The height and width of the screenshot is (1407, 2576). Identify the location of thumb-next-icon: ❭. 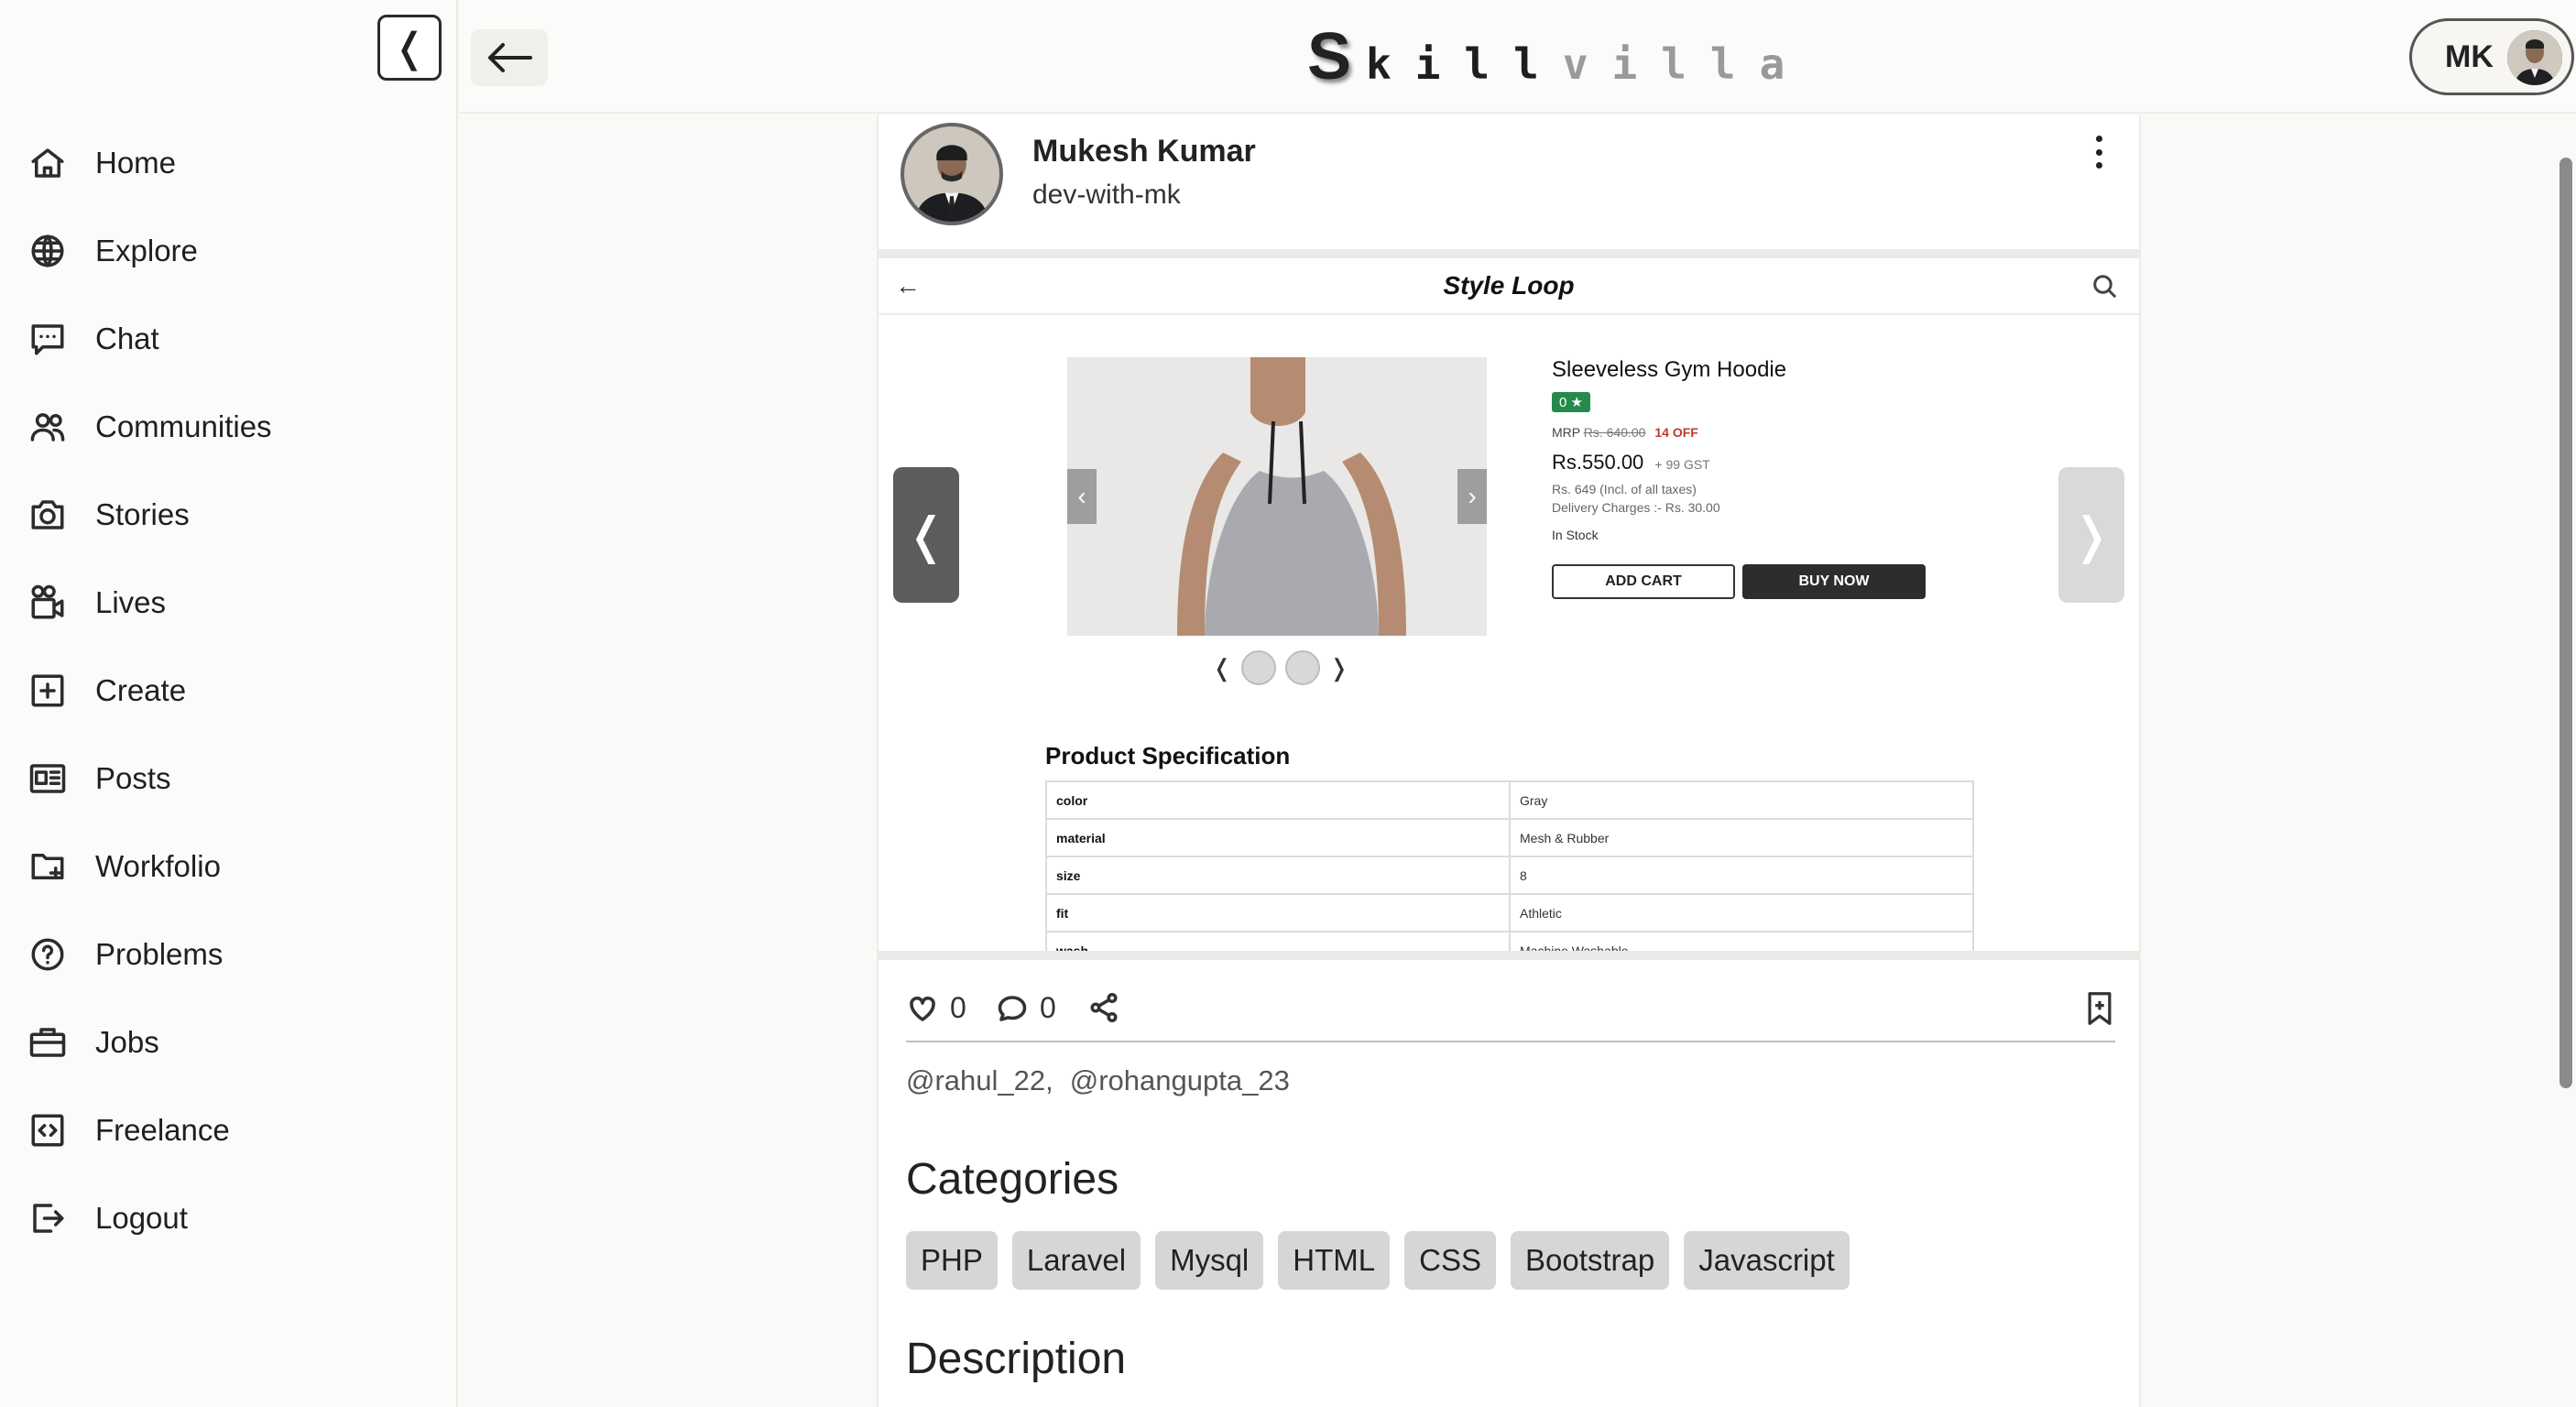
(1339, 668).